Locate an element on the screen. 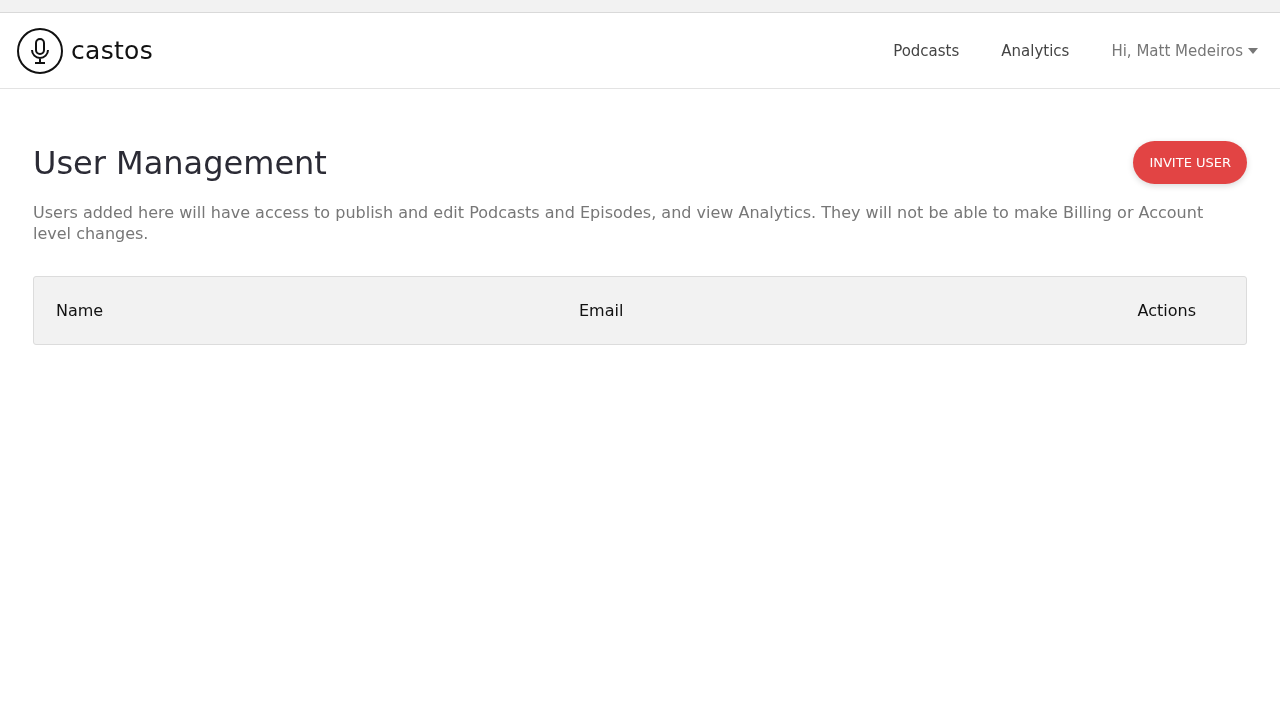 This screenshot has width=1280, height=720. nav-link: Analytics is located at coordinates (1035, 50).